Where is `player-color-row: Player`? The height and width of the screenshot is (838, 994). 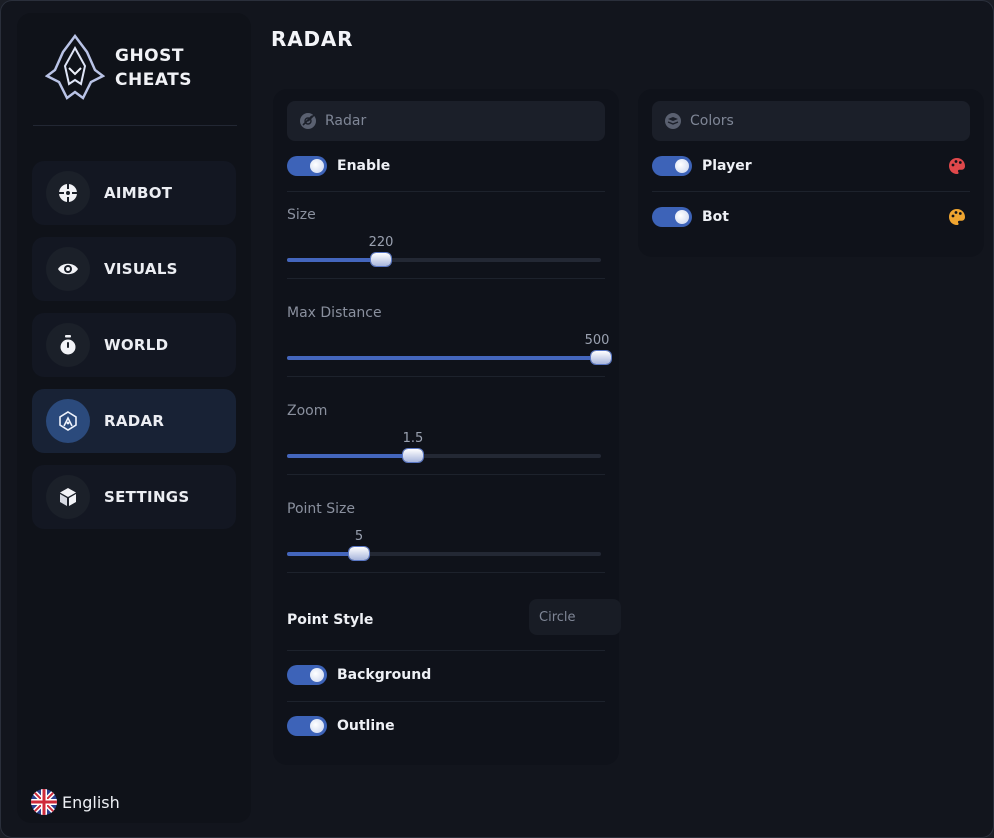 player-color-row: Player is located at coordinates (812, 166).